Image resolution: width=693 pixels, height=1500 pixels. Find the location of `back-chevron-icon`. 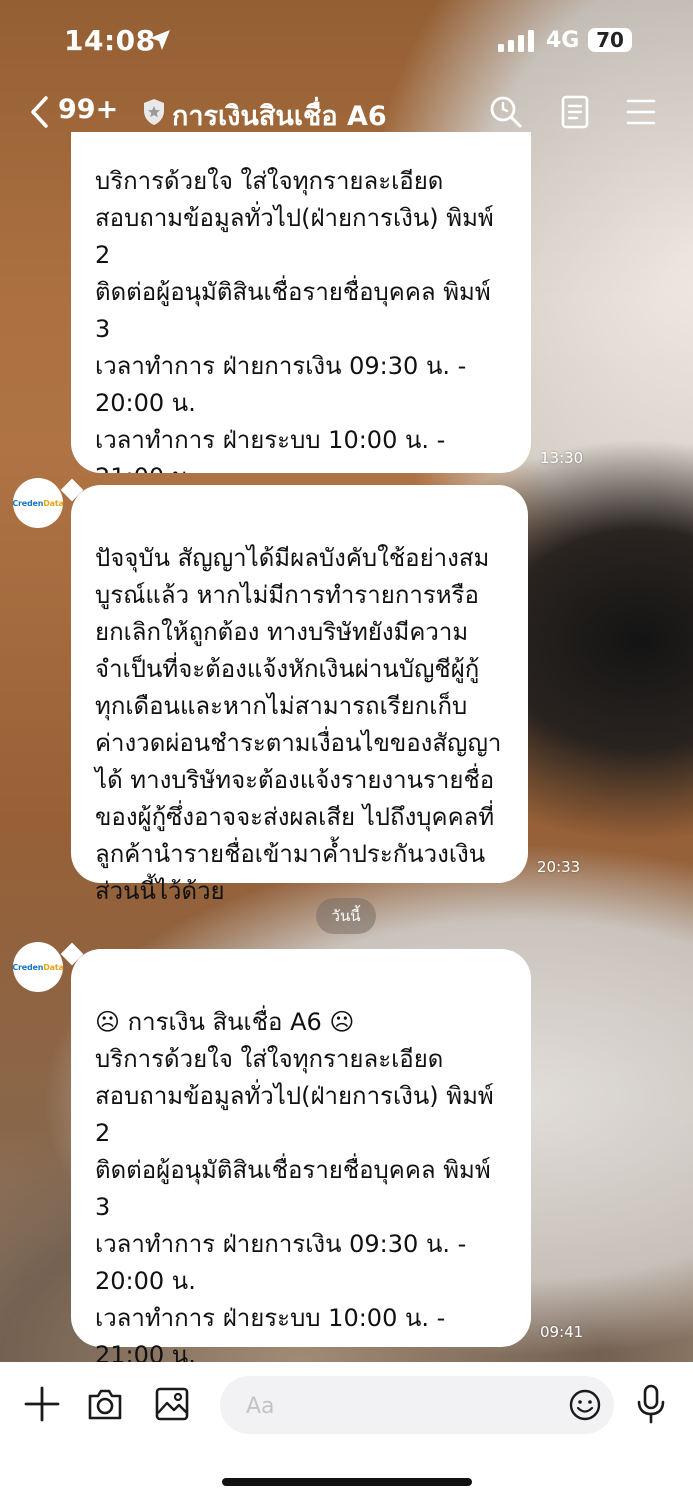

back-chevron-icon is located at coordinates (40, 112).